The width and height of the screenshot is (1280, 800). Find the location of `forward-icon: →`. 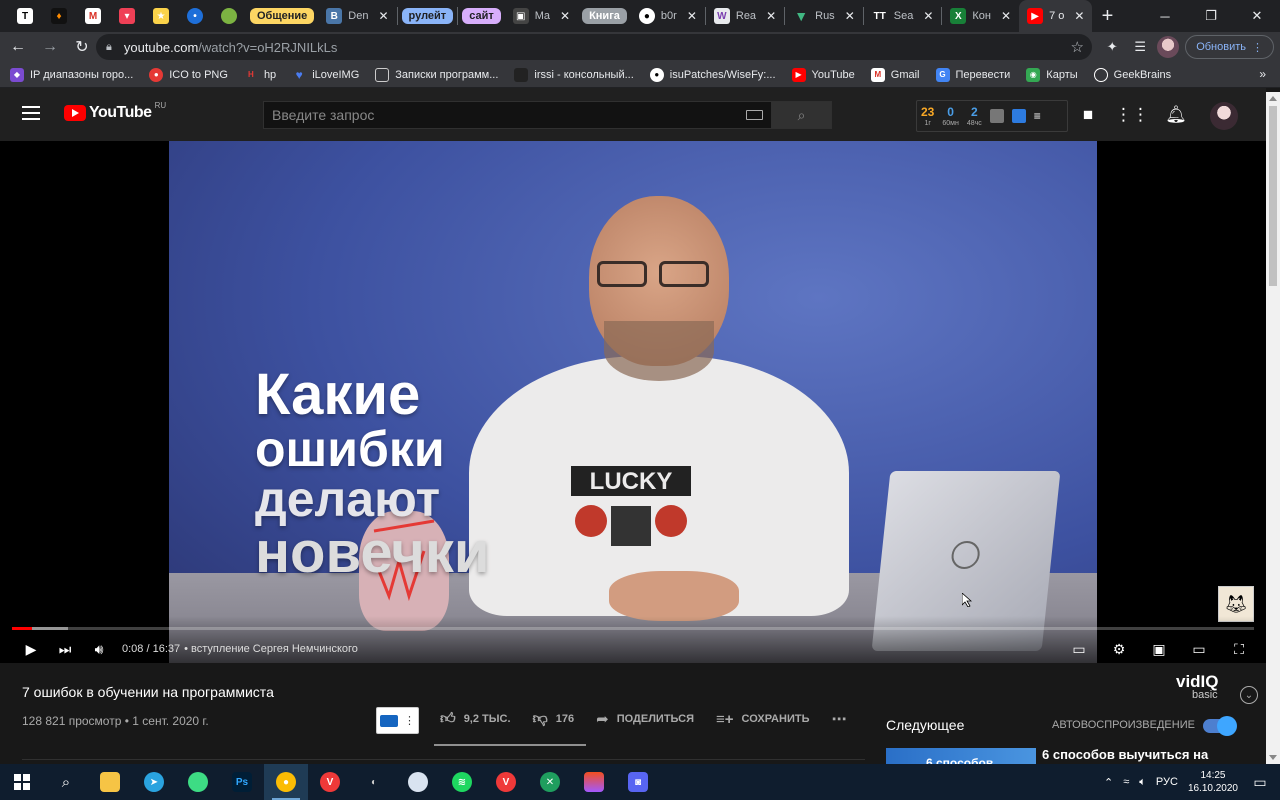

forward-icon: → is located at coordinates (50, 47).